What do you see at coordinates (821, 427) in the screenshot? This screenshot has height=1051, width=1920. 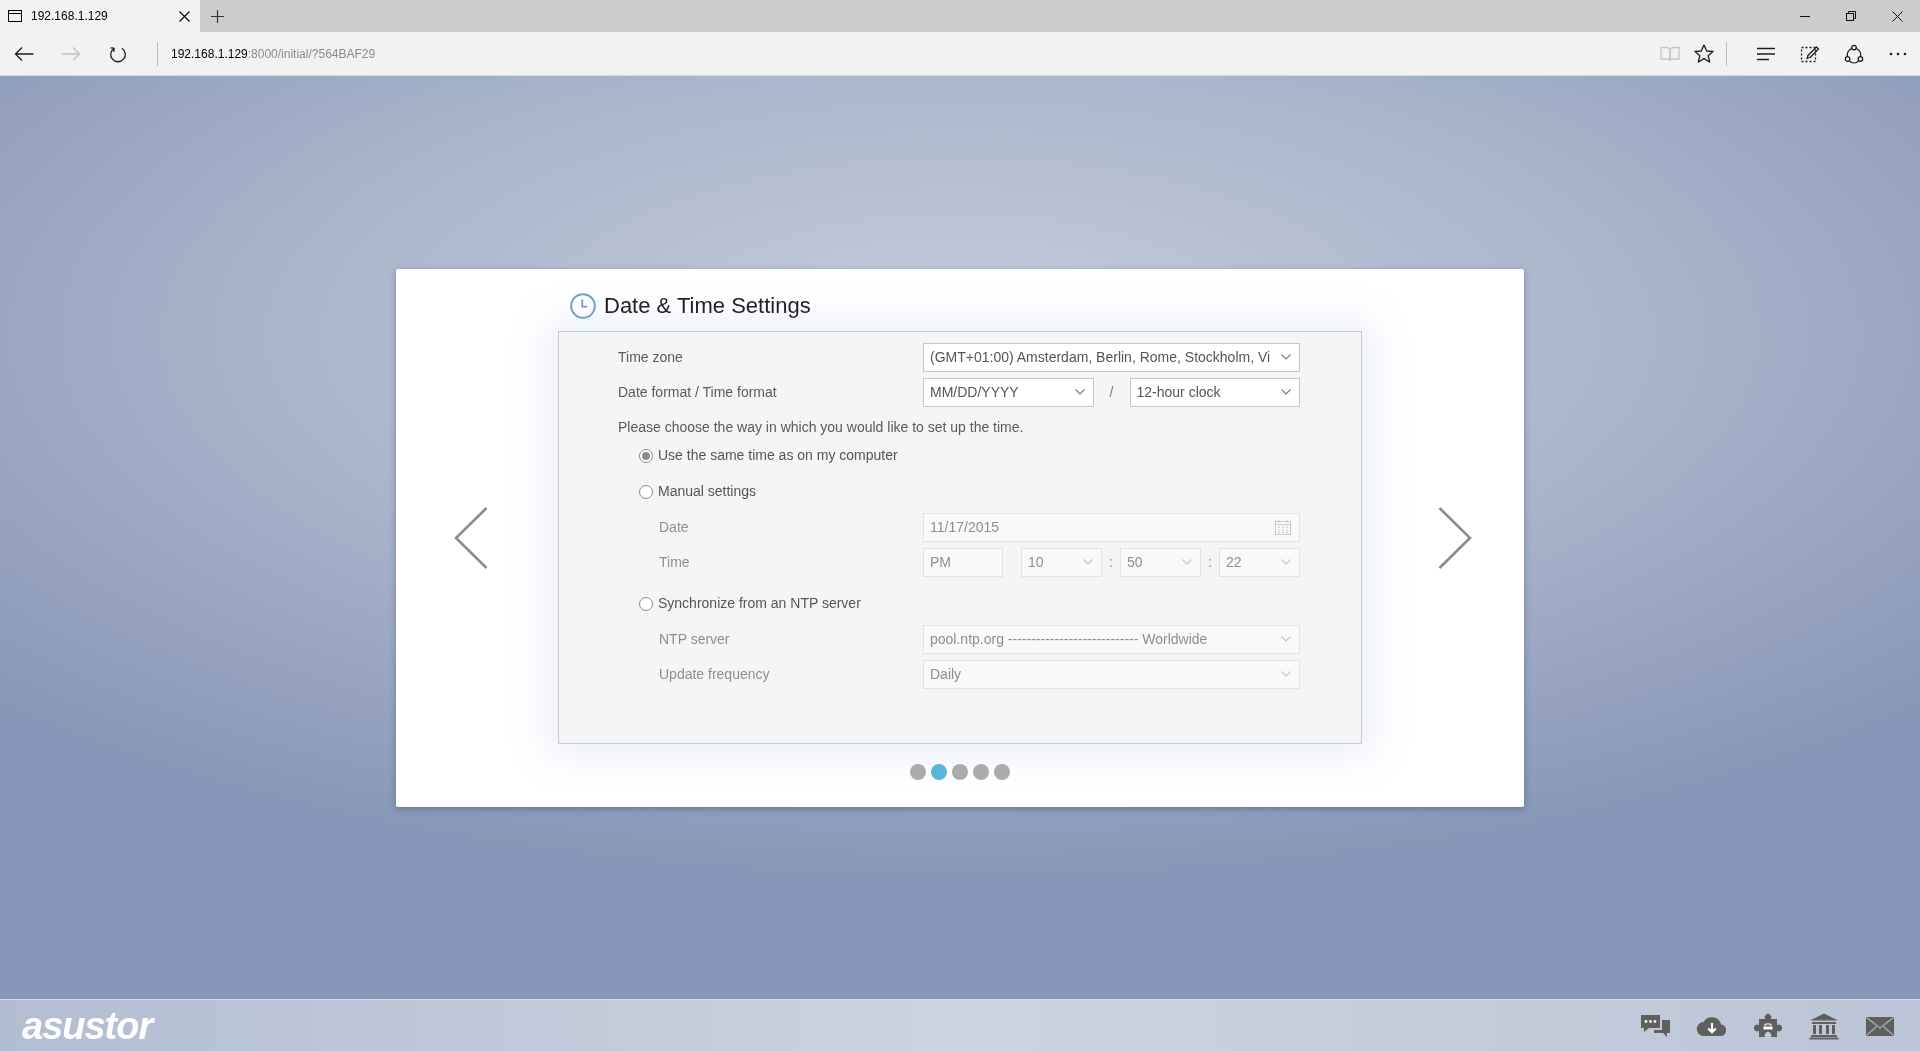 I see `instruction-text: Please choose the way in which you would like to set up the time.` at bounding box center [821, 427].